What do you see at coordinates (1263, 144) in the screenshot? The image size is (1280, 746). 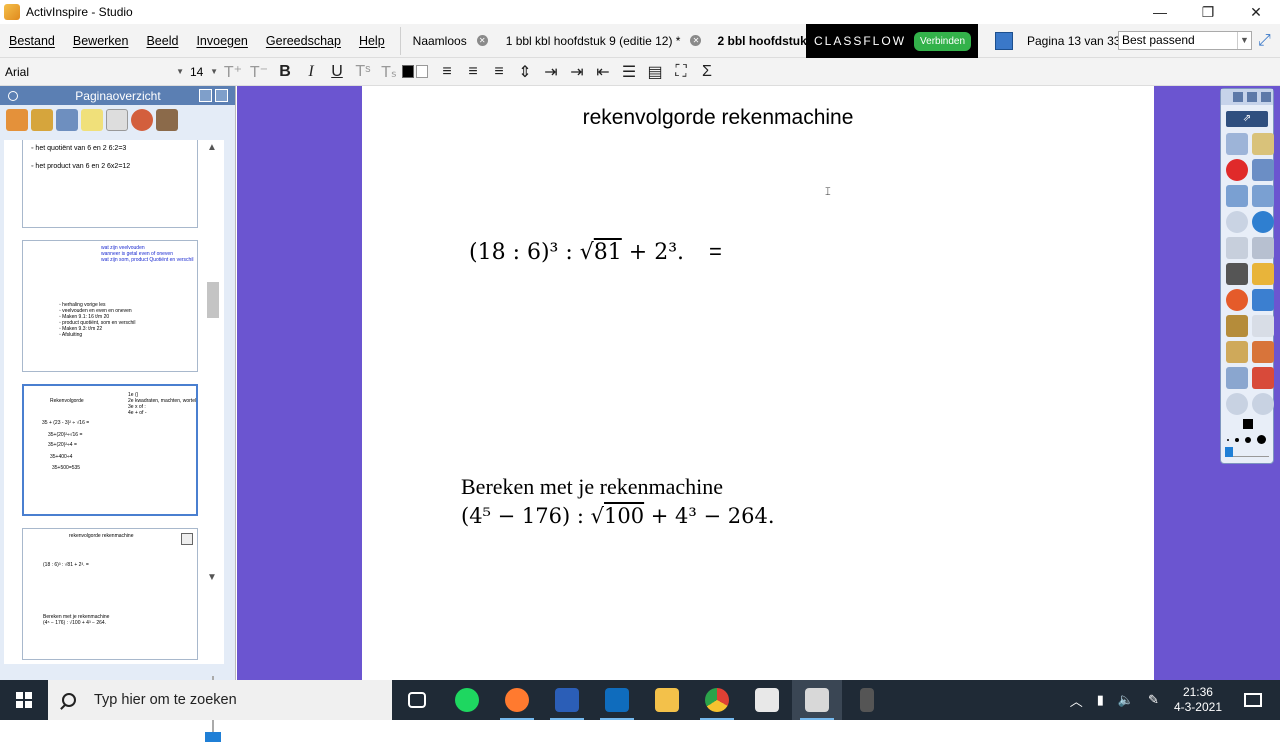 I see `browsers-icon` at bounding box center [1263, 144].